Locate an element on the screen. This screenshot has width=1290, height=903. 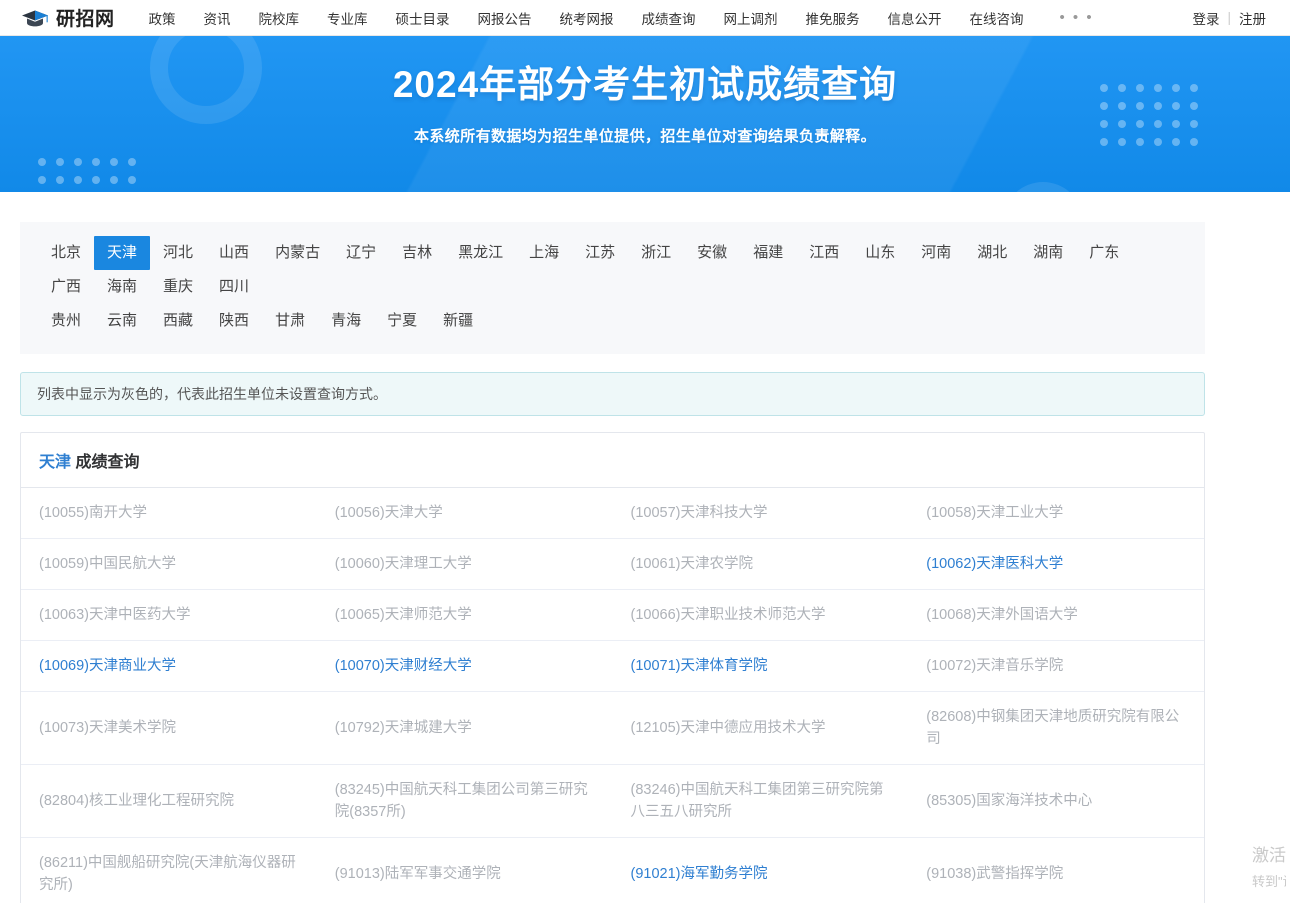
account-actions: 登录 | 注册 is located at coordinates (1232, 18).